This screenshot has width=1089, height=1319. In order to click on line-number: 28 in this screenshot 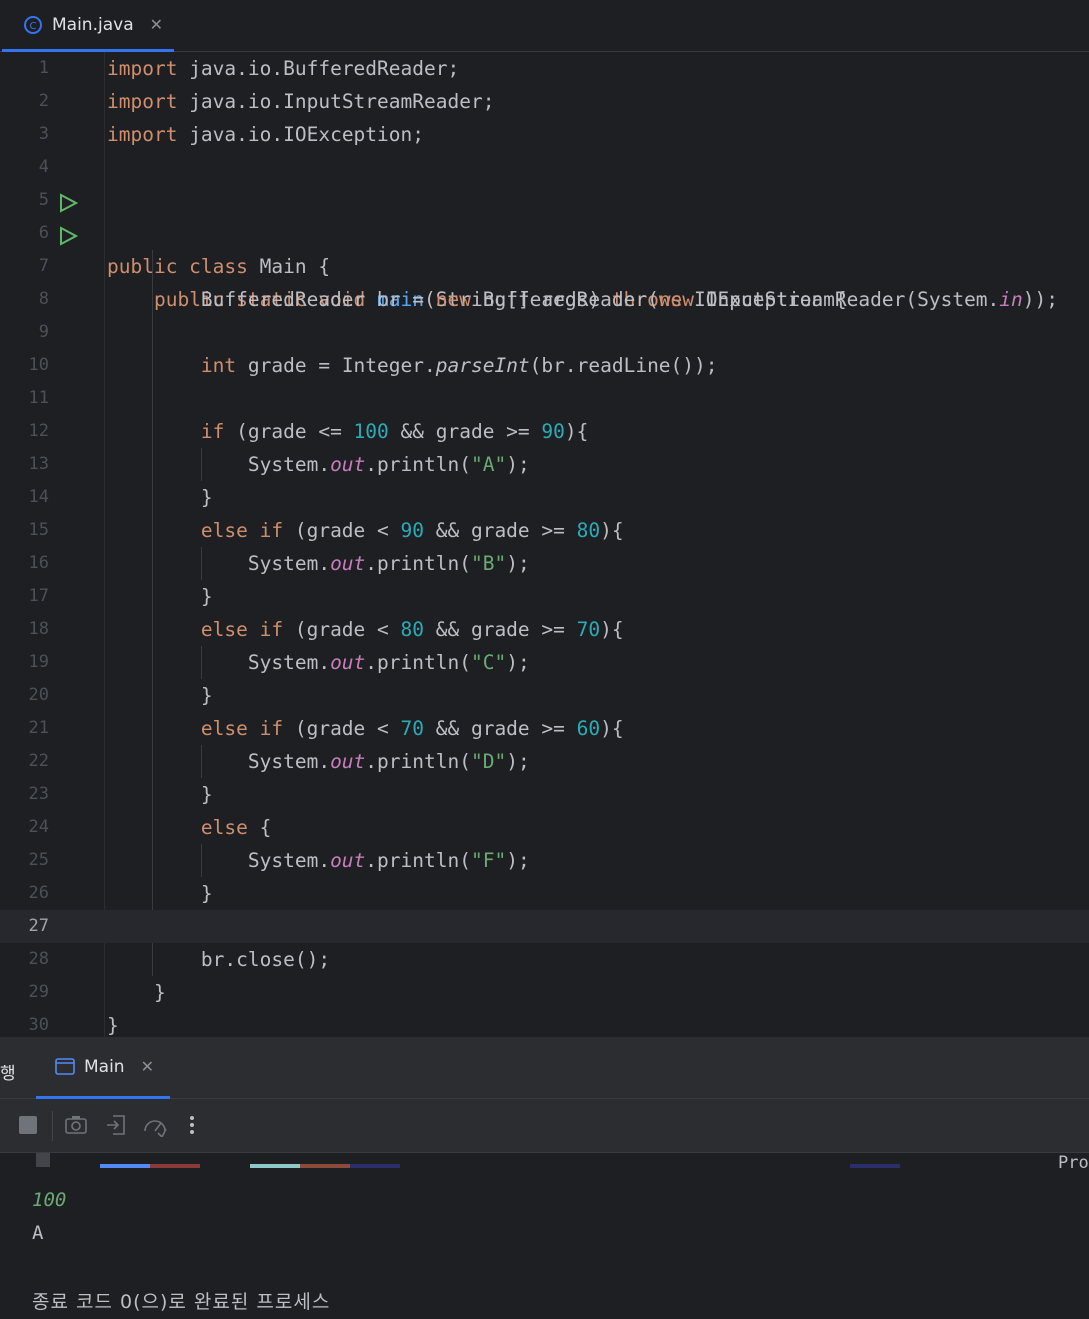, I will do `click(38, 959)`.